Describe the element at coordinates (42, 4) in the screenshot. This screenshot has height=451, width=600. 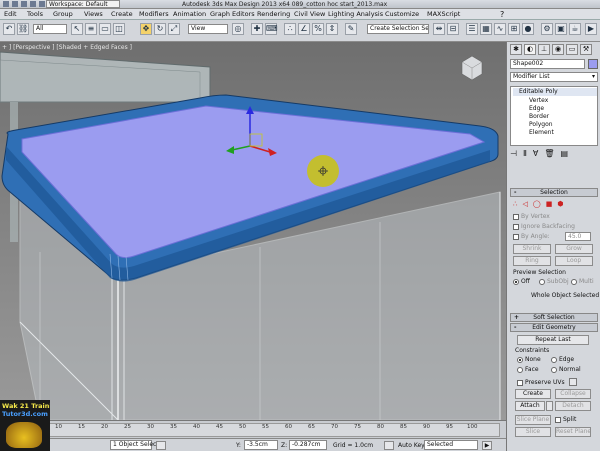
I see `redo-icon` at that location.